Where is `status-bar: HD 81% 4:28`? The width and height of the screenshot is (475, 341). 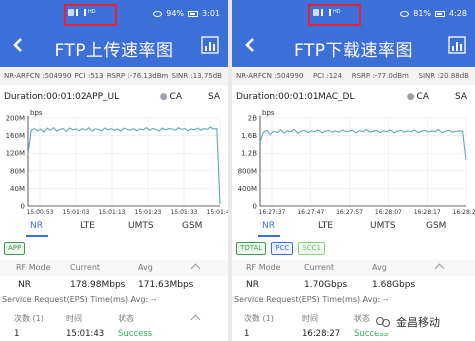 status-bar: HD 81% 4:28 is located at coordinates (353, 13).